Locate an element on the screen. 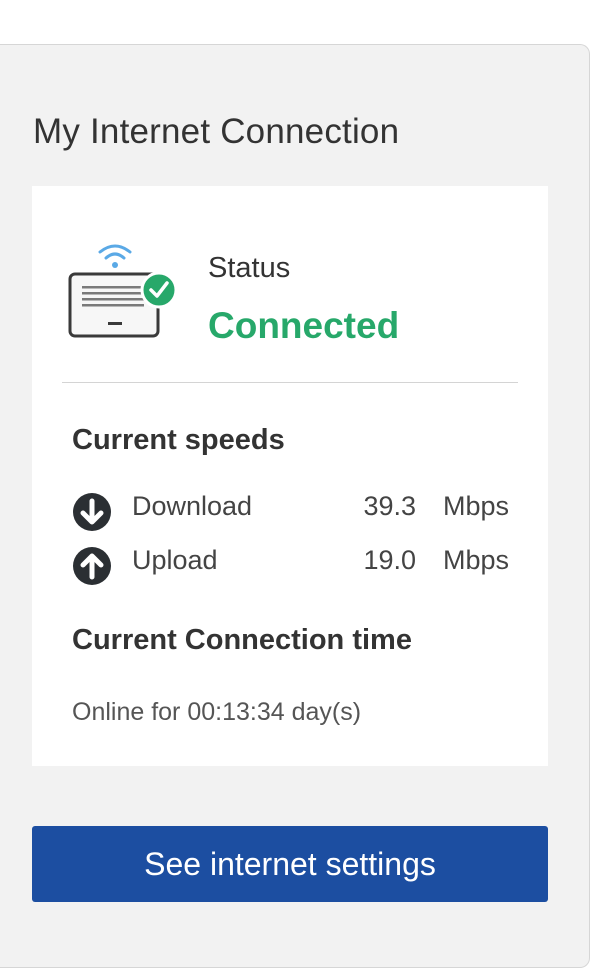 Image resolution: width=592 pixels, height=968 pixels. see-internet-settings-button: See internet settings is located at coordinates (290, 864).